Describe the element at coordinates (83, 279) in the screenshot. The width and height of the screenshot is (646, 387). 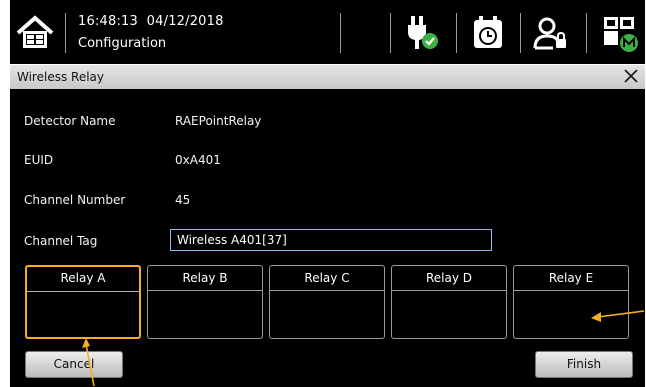
I see `relay-a-label: Relay A` at that location.